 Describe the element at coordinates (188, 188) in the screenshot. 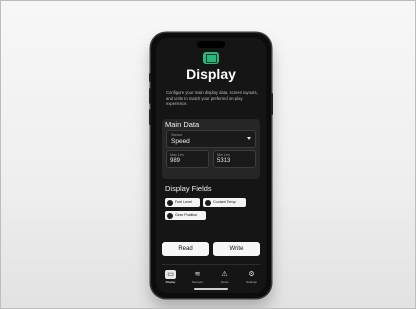

I see `display-fields-title: Display Fields` at that location.